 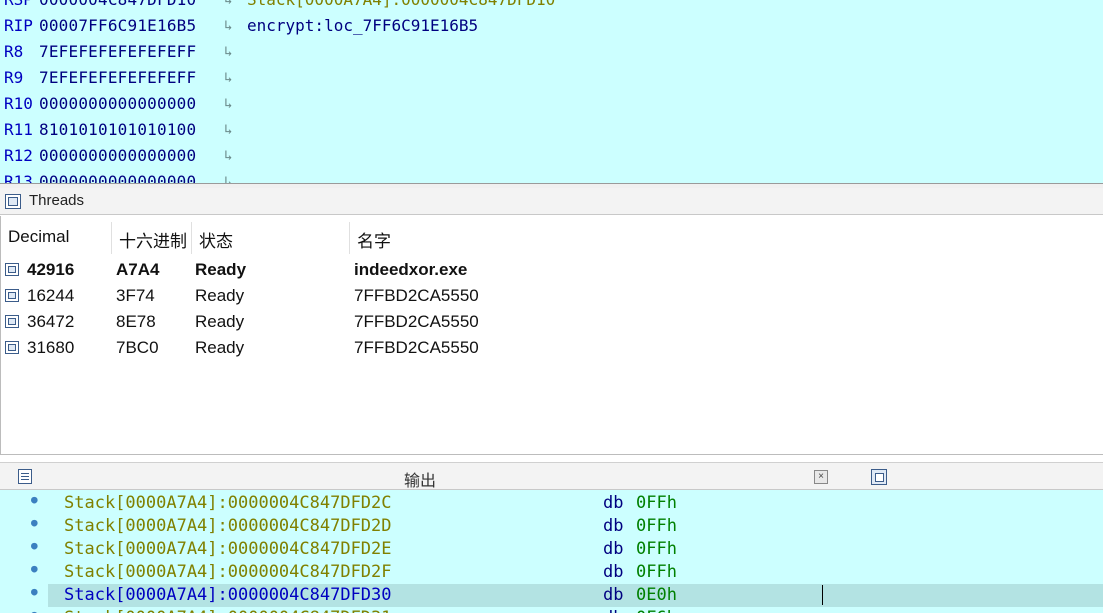 What do you see at coordinates (551, 176) in the screenshot?
I see `register-row: R13 0000000000000000 ↳` at bounding box center [551, 176].